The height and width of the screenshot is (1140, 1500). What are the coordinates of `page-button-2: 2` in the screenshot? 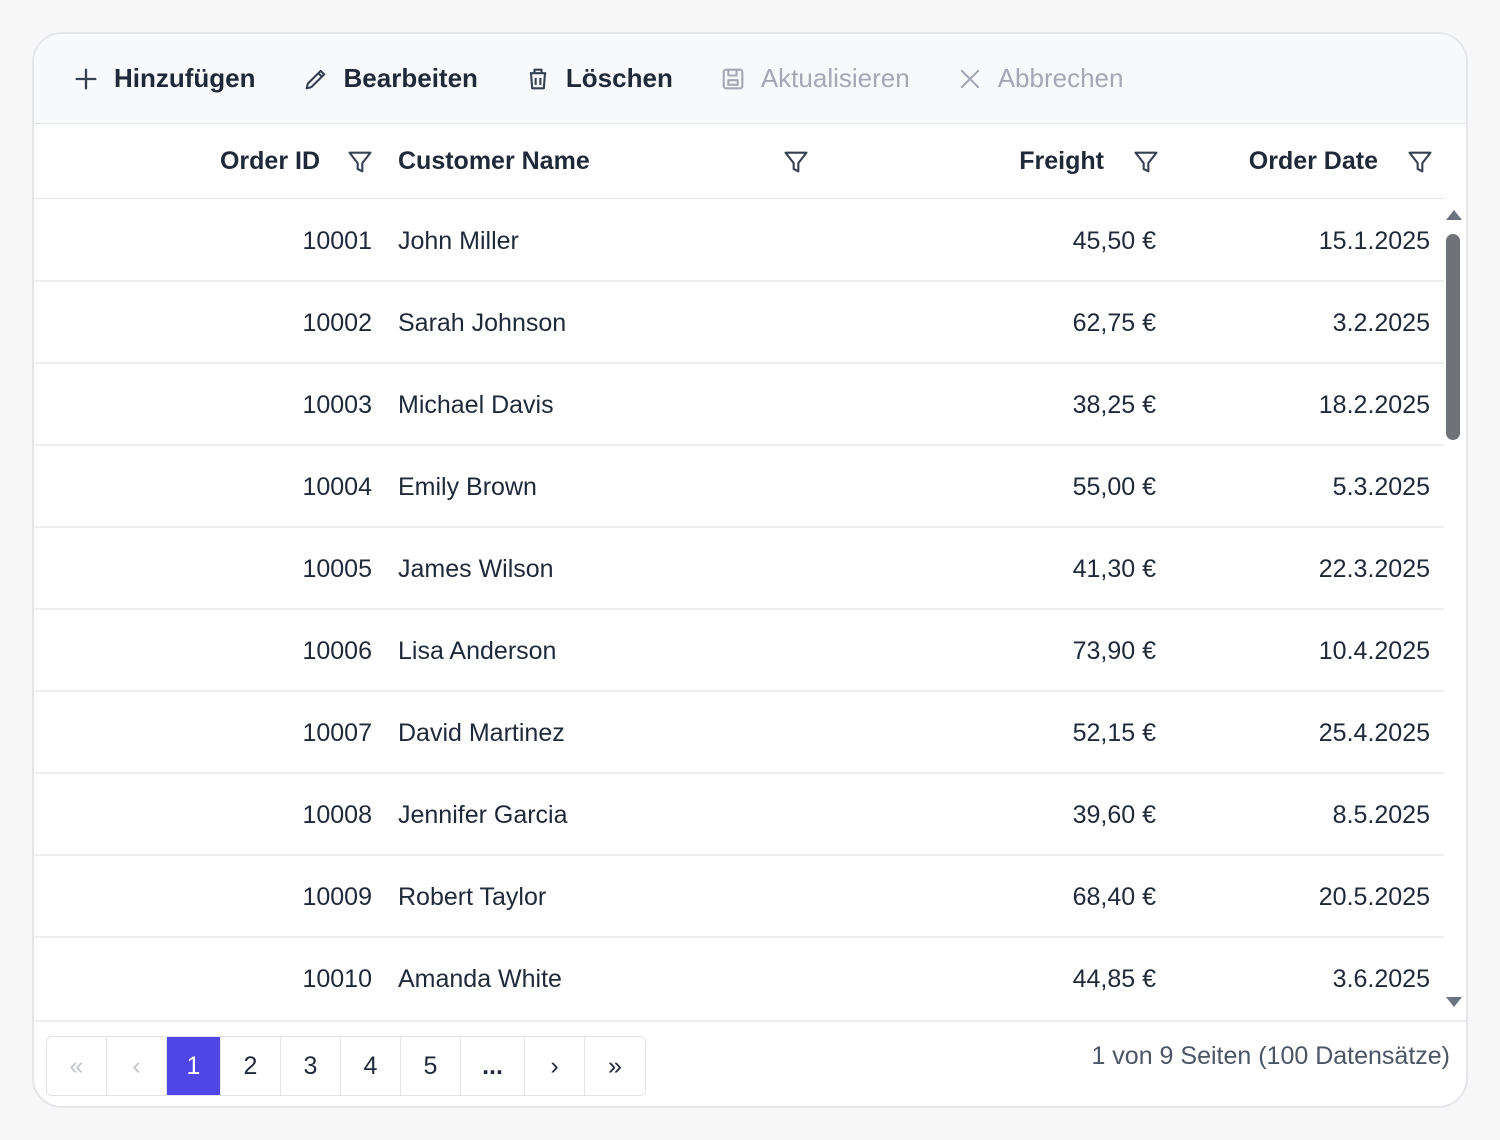 It's located at (251, 1066).